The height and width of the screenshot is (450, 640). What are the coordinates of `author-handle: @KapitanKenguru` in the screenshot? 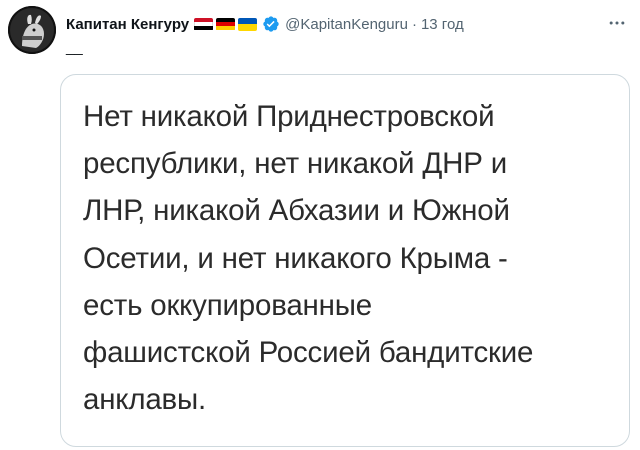 It's located at (346, 24).